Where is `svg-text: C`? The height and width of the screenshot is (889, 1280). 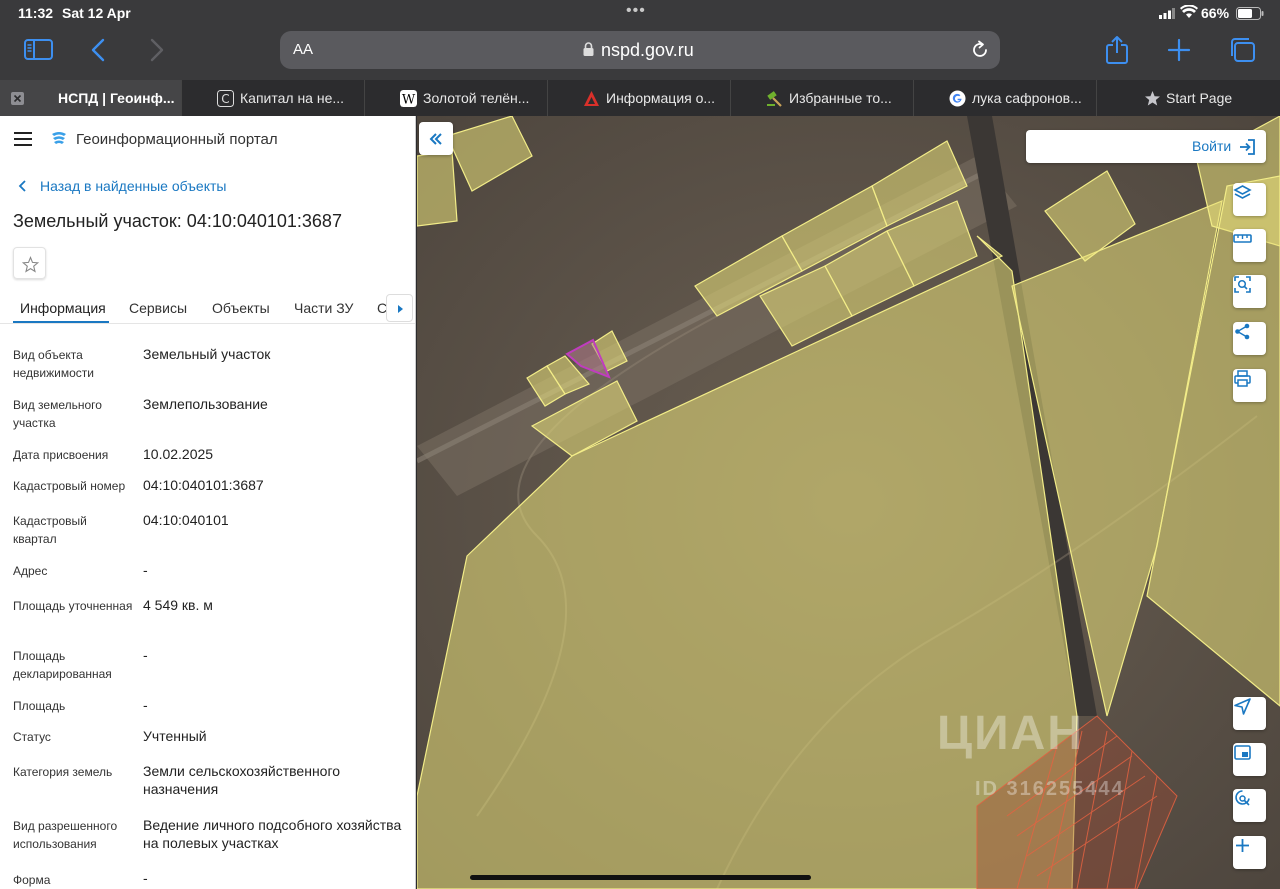
svg-text: C is located at coordinates (225, 99).